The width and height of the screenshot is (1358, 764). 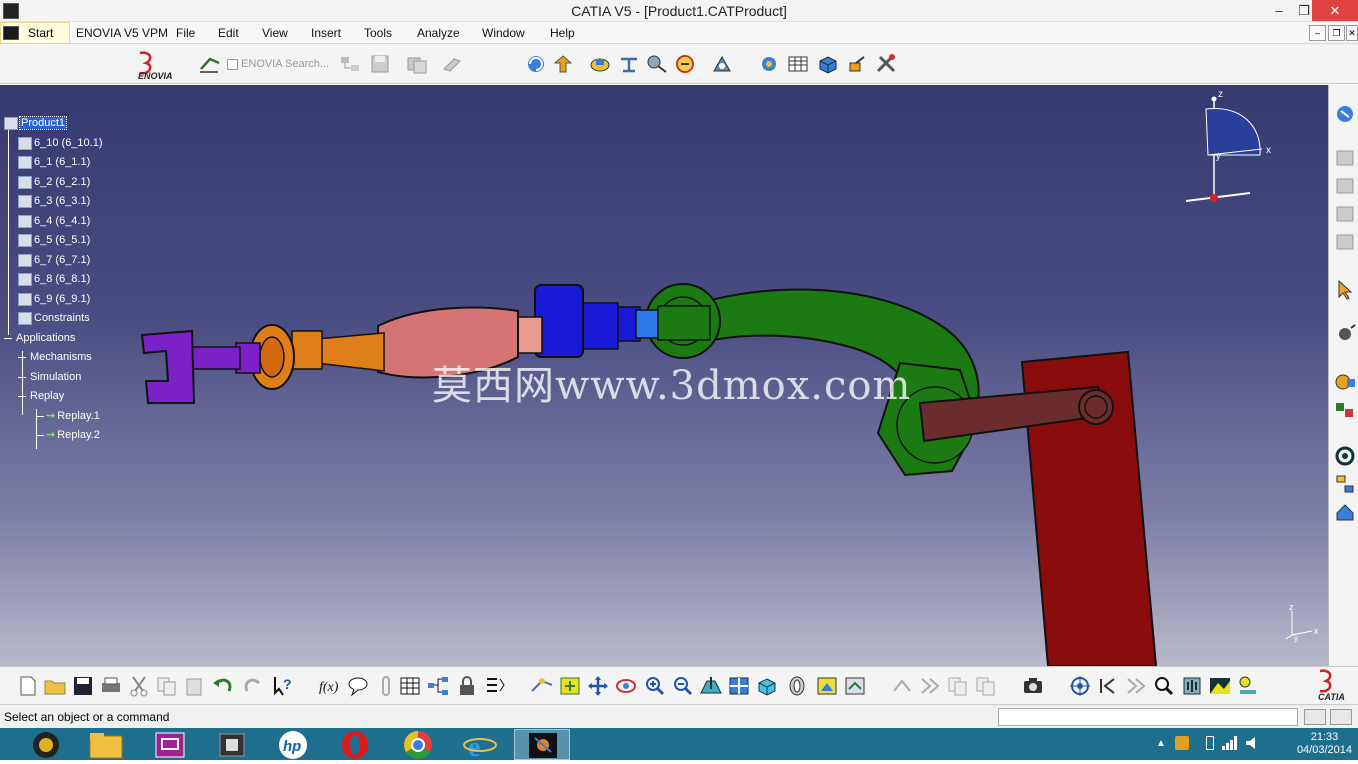 What do you see at coordinates (36, 123) in the screenshot?
I see `tree-root-product1: Product1` at bounding box center [36, 123].